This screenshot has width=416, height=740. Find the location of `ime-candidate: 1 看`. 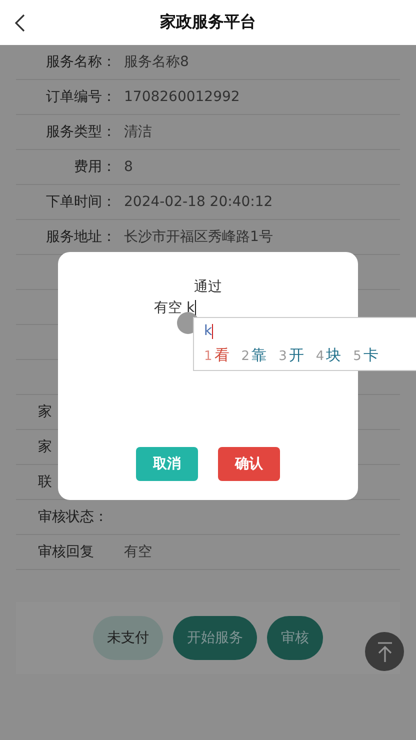

ime-candidate: 1 看 is located at coordinates (217, 355).